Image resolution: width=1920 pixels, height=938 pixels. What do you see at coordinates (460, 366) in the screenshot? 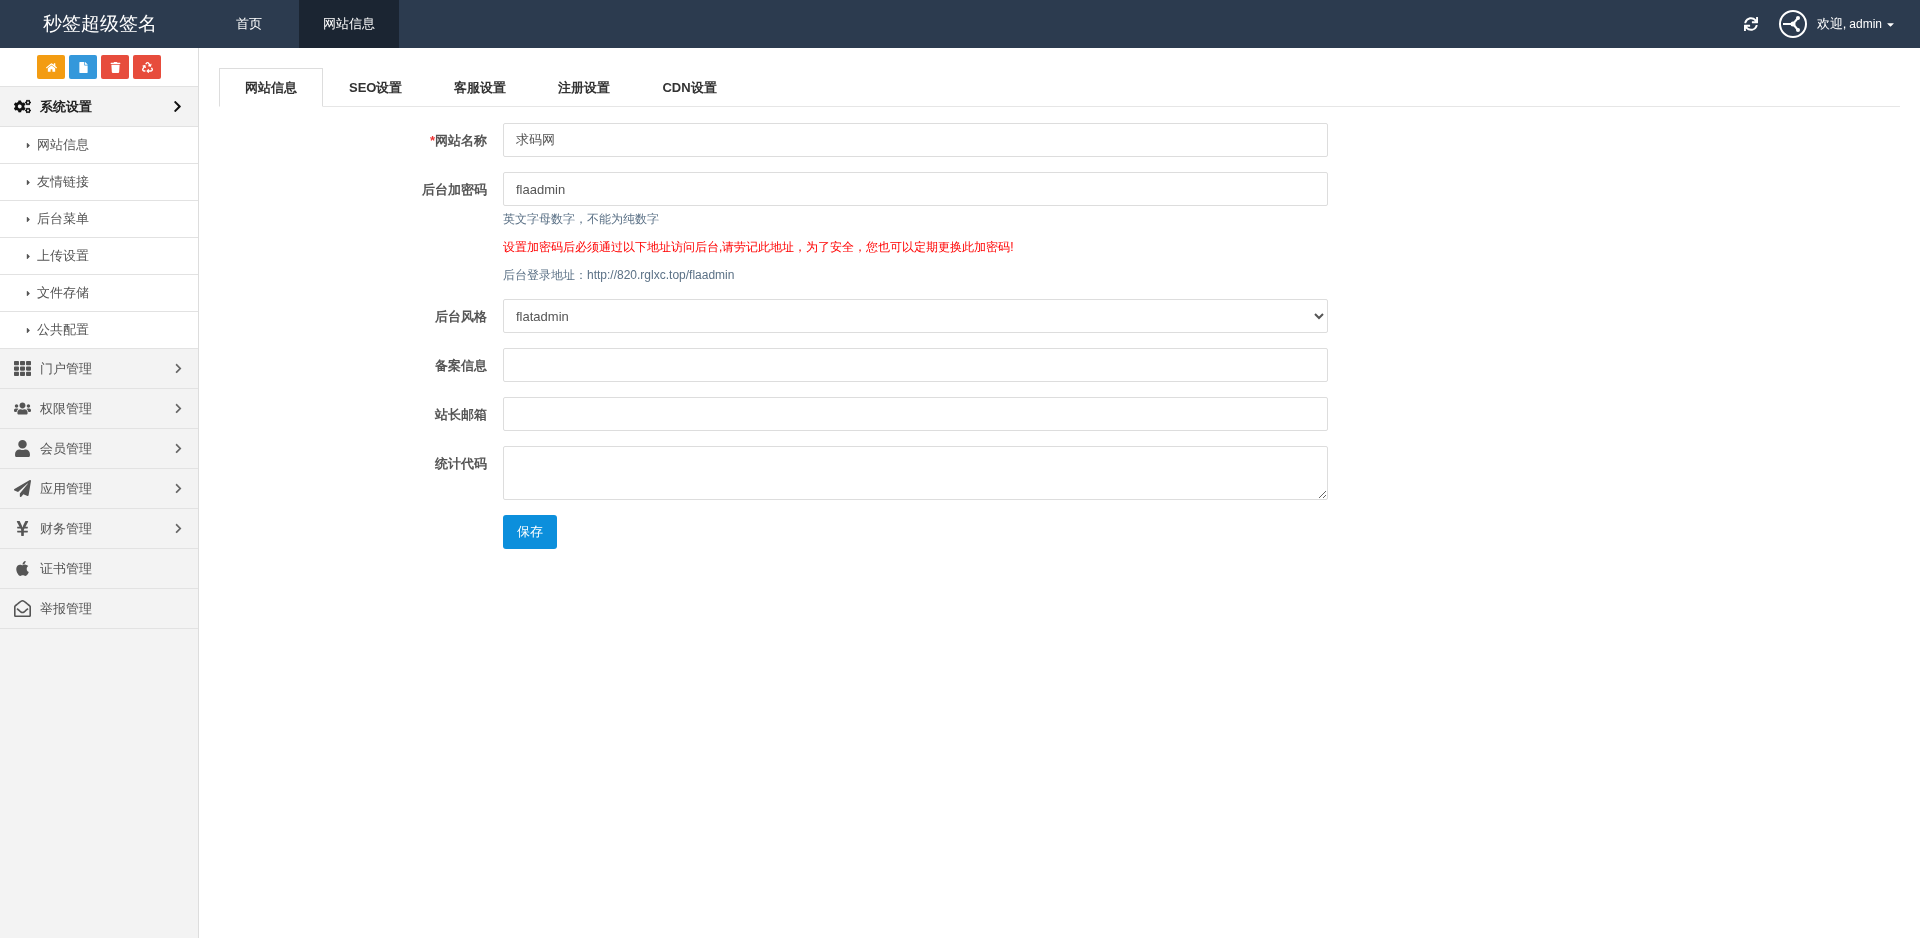
I see `field-label: 备案信息` at bounding box center [460, 366].